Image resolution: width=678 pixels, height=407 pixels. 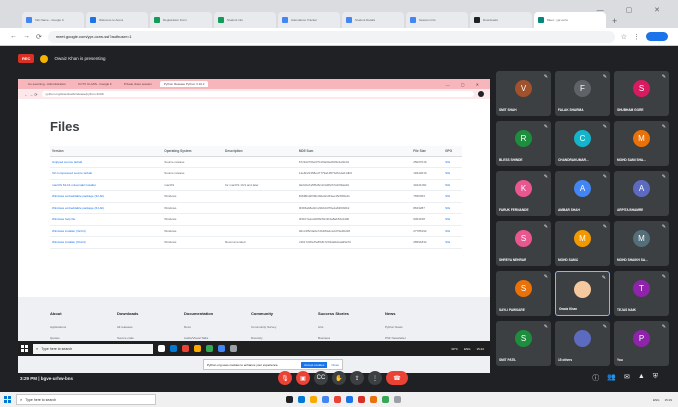 What do you see at coordinates (582, 138) in the screenshot?
I see `participant-avatar: C` at bounding box center [582, 138].